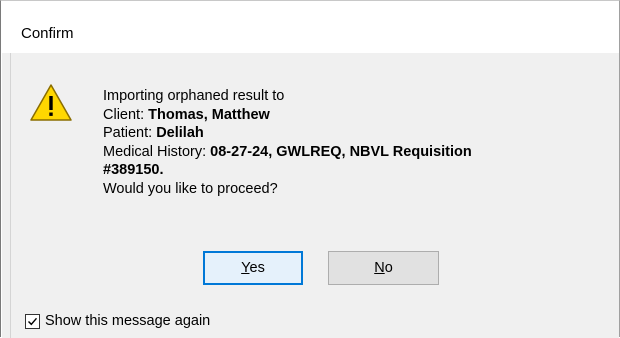  Describe the element at coordinates (245, 268) in the screenshot. I see `yes-mnemonic: Y` at that location.